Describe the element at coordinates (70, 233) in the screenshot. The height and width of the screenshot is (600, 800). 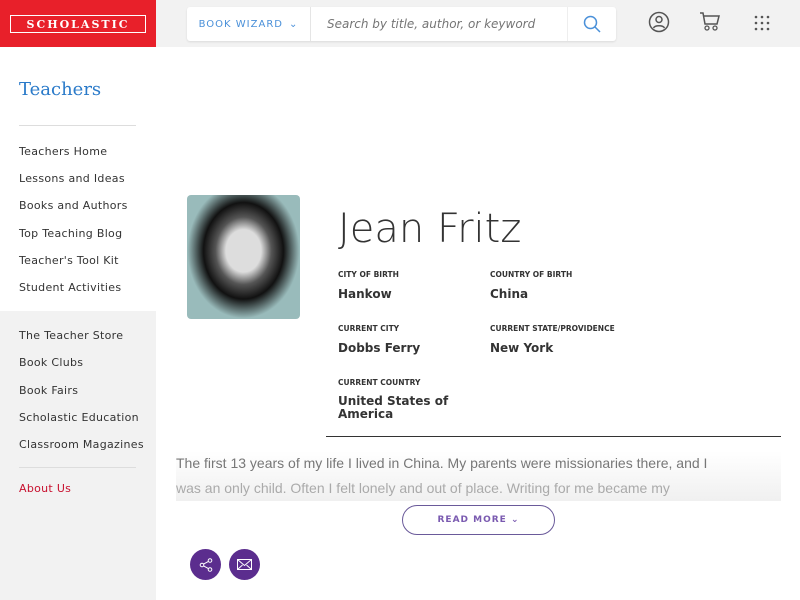
I see `sidebar-item-blog: Top Teaching Blog` at that location.